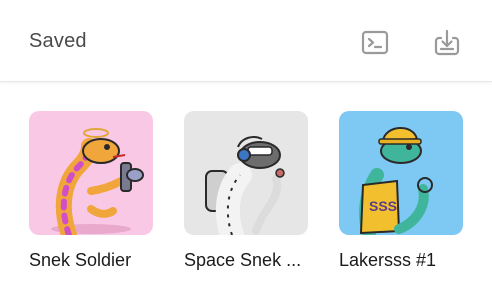 Image resolution: width=492 pixels, height=301 pixels. I want to click on download-icon, so click(447, 42).